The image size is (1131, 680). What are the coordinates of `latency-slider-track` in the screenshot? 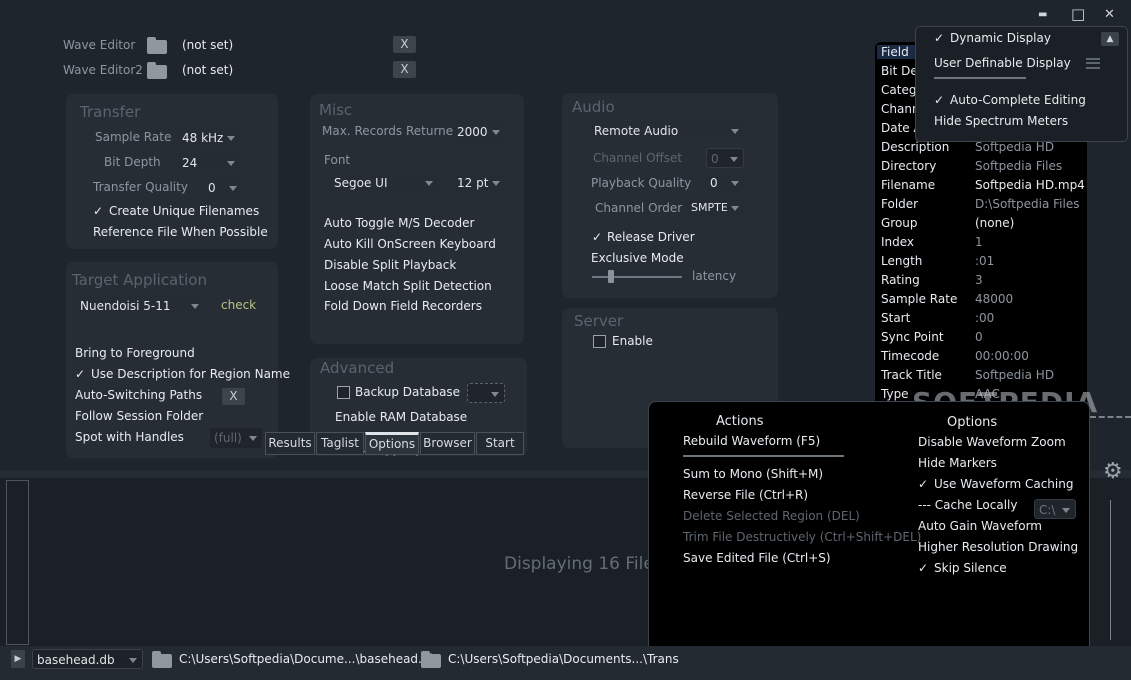 It's located at (637, 277).